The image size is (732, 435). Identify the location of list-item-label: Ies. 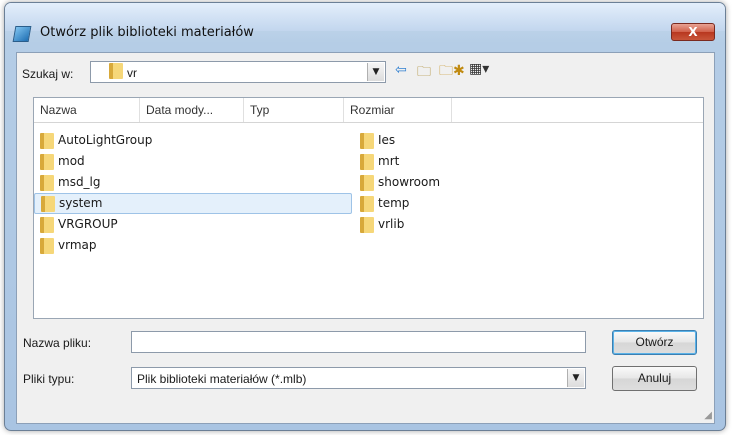
(387, 140).